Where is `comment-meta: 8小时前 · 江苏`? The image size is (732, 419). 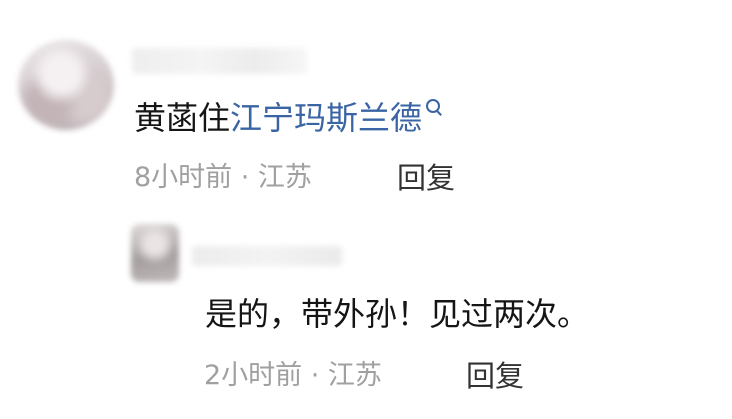 comment-meta: 8小时前 · 江苏 is located at coordinates (223, 177).